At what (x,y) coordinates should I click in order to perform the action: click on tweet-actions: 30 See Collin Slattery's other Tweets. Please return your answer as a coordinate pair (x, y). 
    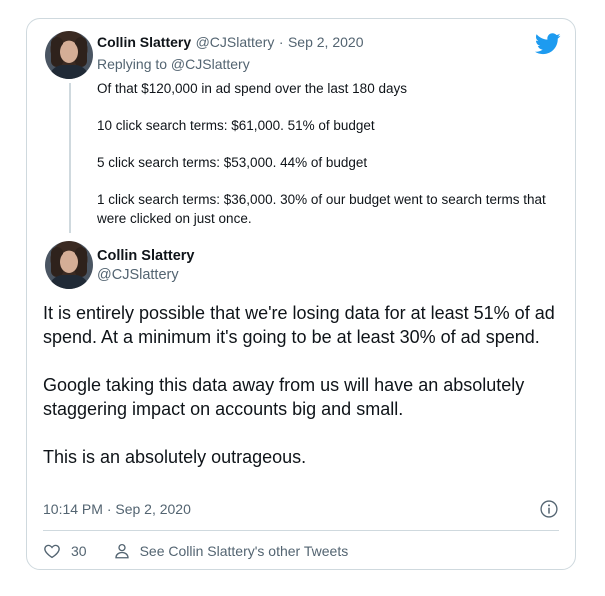
    Looking at the image, I should click on (195, 551).